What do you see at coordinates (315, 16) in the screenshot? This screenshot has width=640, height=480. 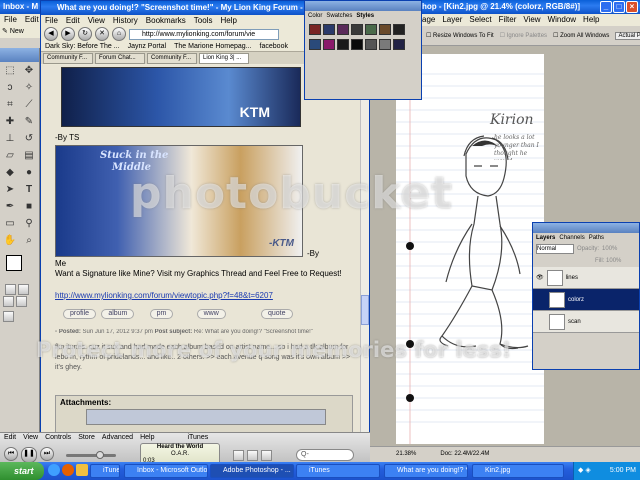 I see `tab-color: Color` at bounding box center [315, 16].